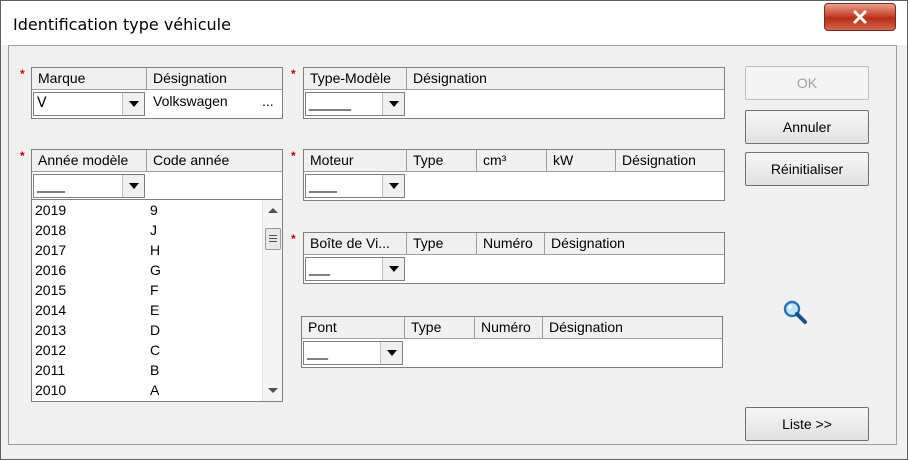  Describe the element at coordinates (512, 161) in the screenshot. I see `header-moteur-cm3: cm³` at that location.